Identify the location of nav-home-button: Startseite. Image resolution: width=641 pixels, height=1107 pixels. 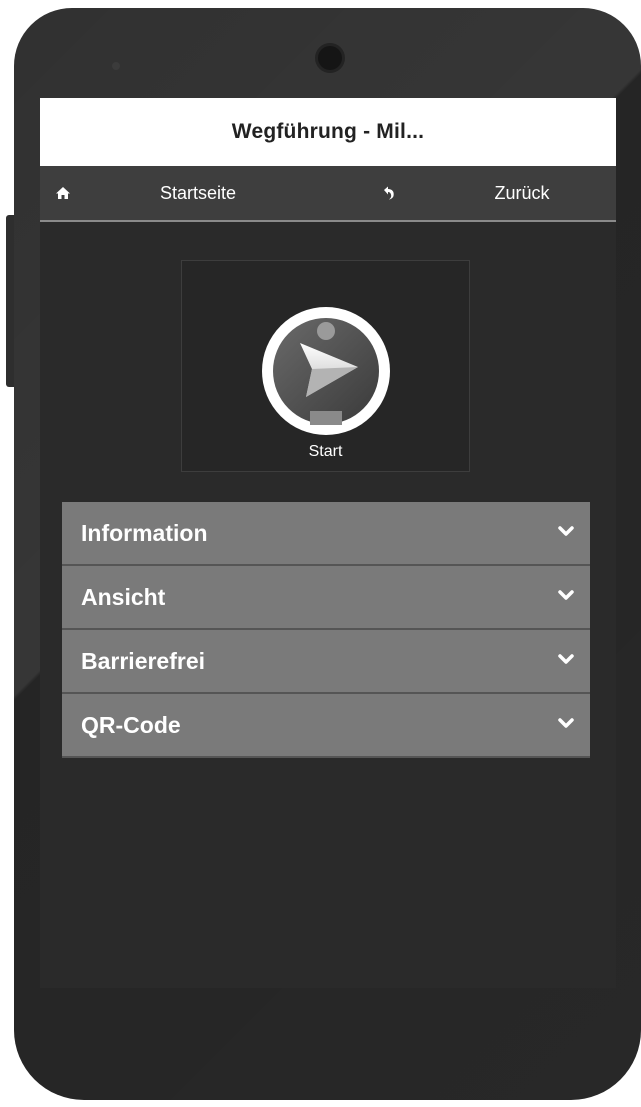
(184, 193).